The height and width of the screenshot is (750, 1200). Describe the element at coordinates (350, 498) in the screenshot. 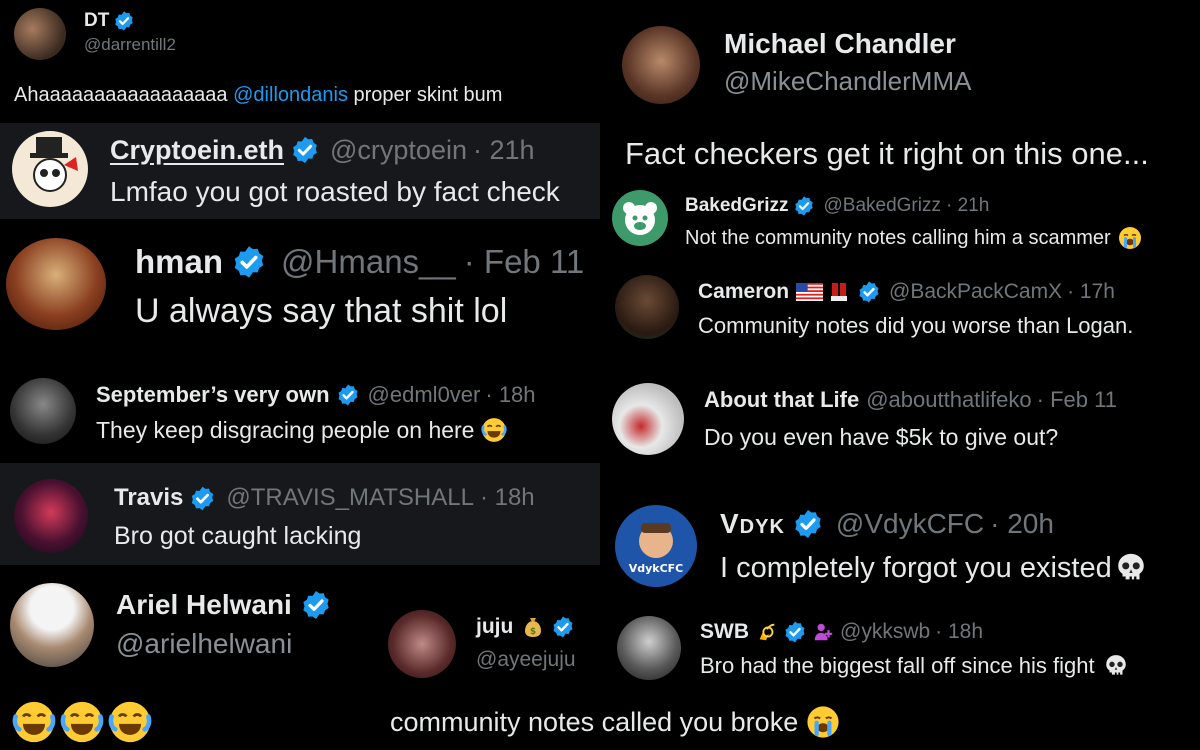

I see `user-handle: @TRAVIS_MATSHALL` at that location.